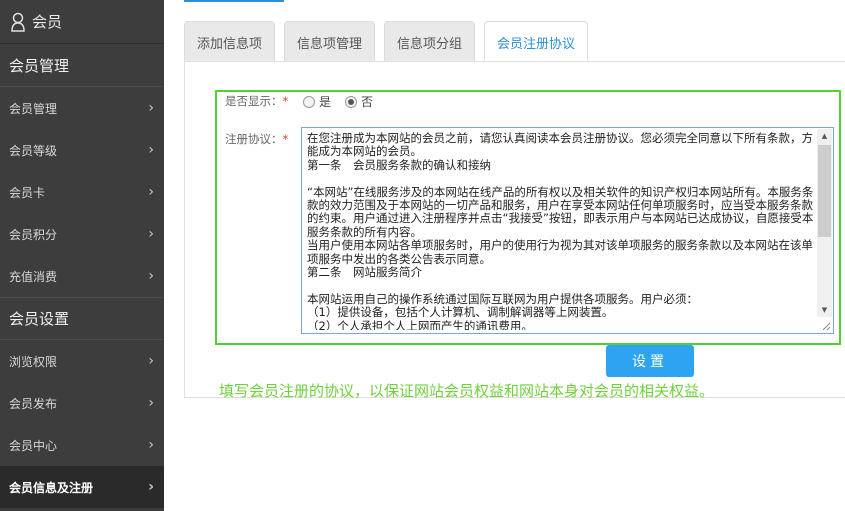 The image size is (845, 511). I want to click on sidebar-item-label: 会员卡, so click(27, 192).